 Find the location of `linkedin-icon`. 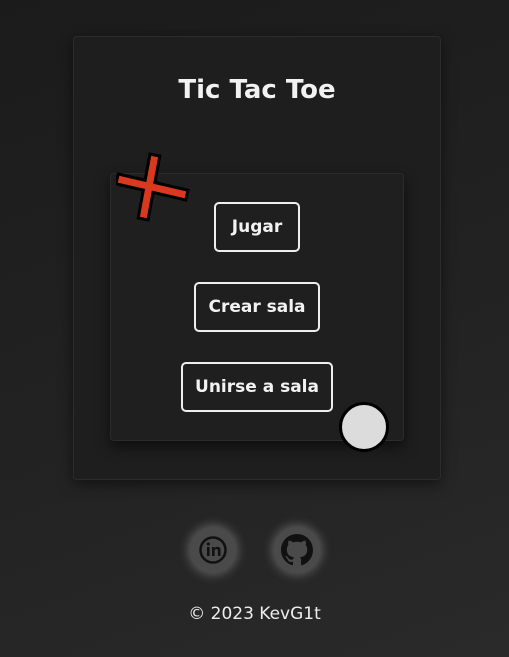

linkedin-icon is located at coordinates (213, 550).